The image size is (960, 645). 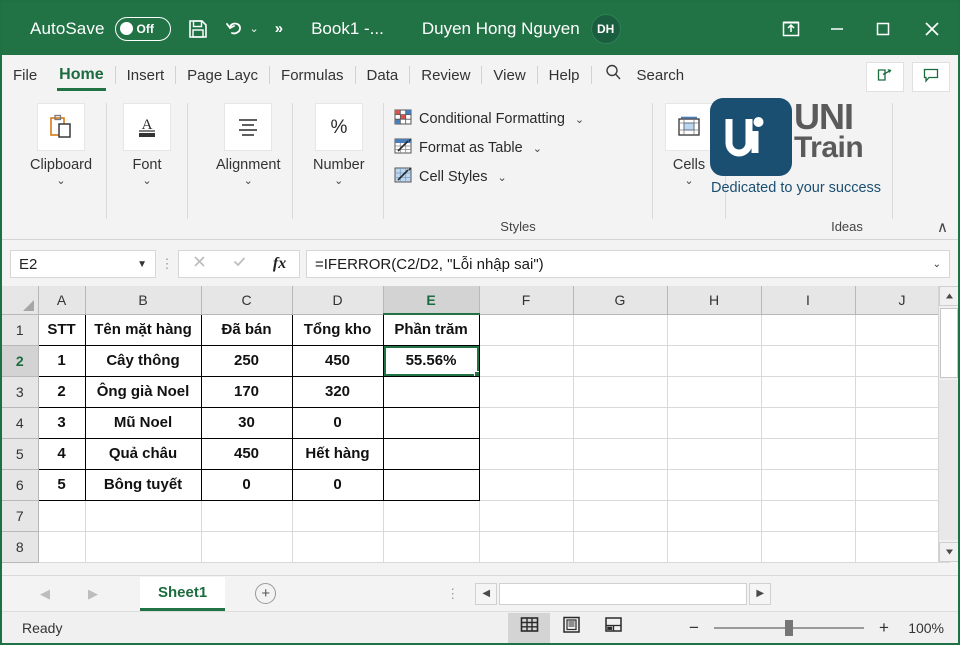 What do you see at coordinates (20, 516) in the screenshot?
I see `row-header-7: 7` at bounding box center [20, 516].